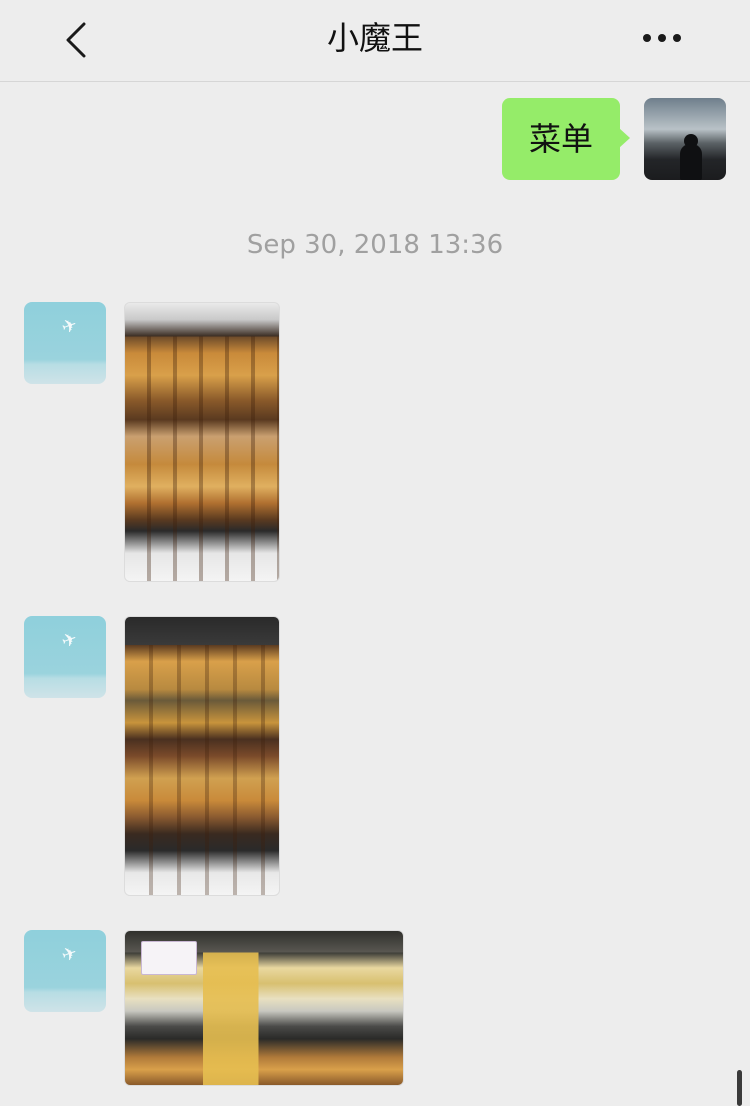 The image size is (750, 1106). I want to click on navigation-bar: 小魔王, so click(375, 41).